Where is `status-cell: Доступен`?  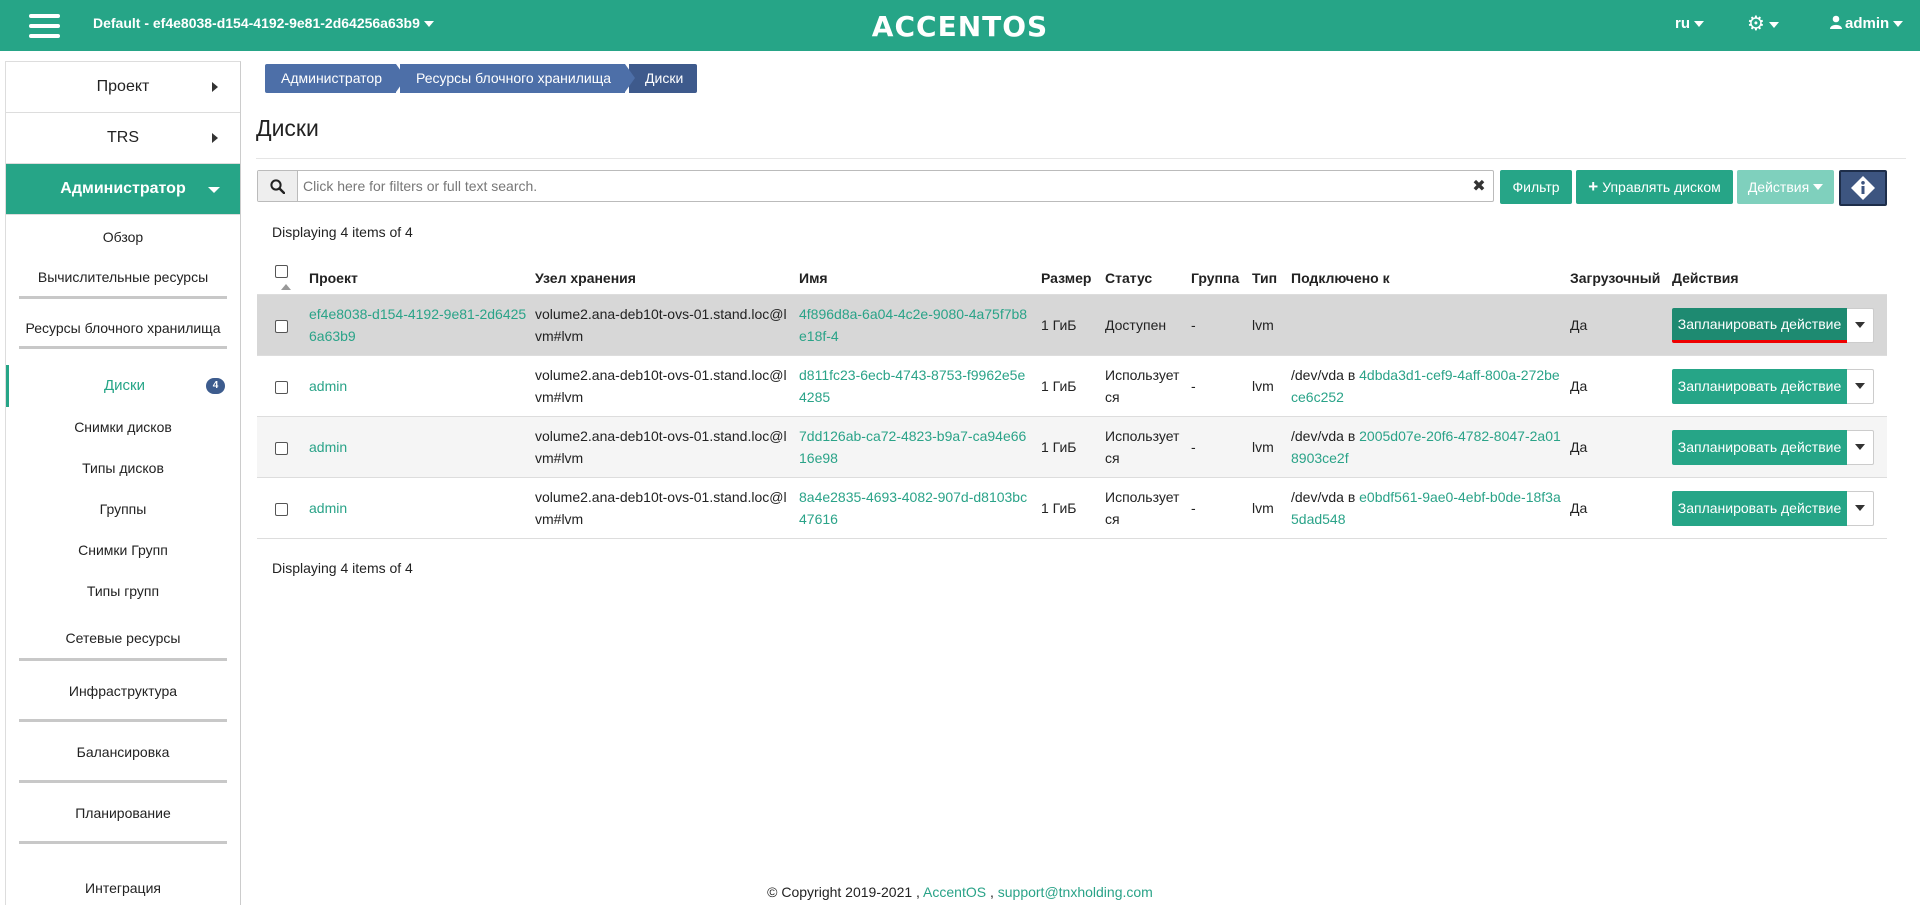 status-cell: Доступен is located at coordinates (1144, 325).